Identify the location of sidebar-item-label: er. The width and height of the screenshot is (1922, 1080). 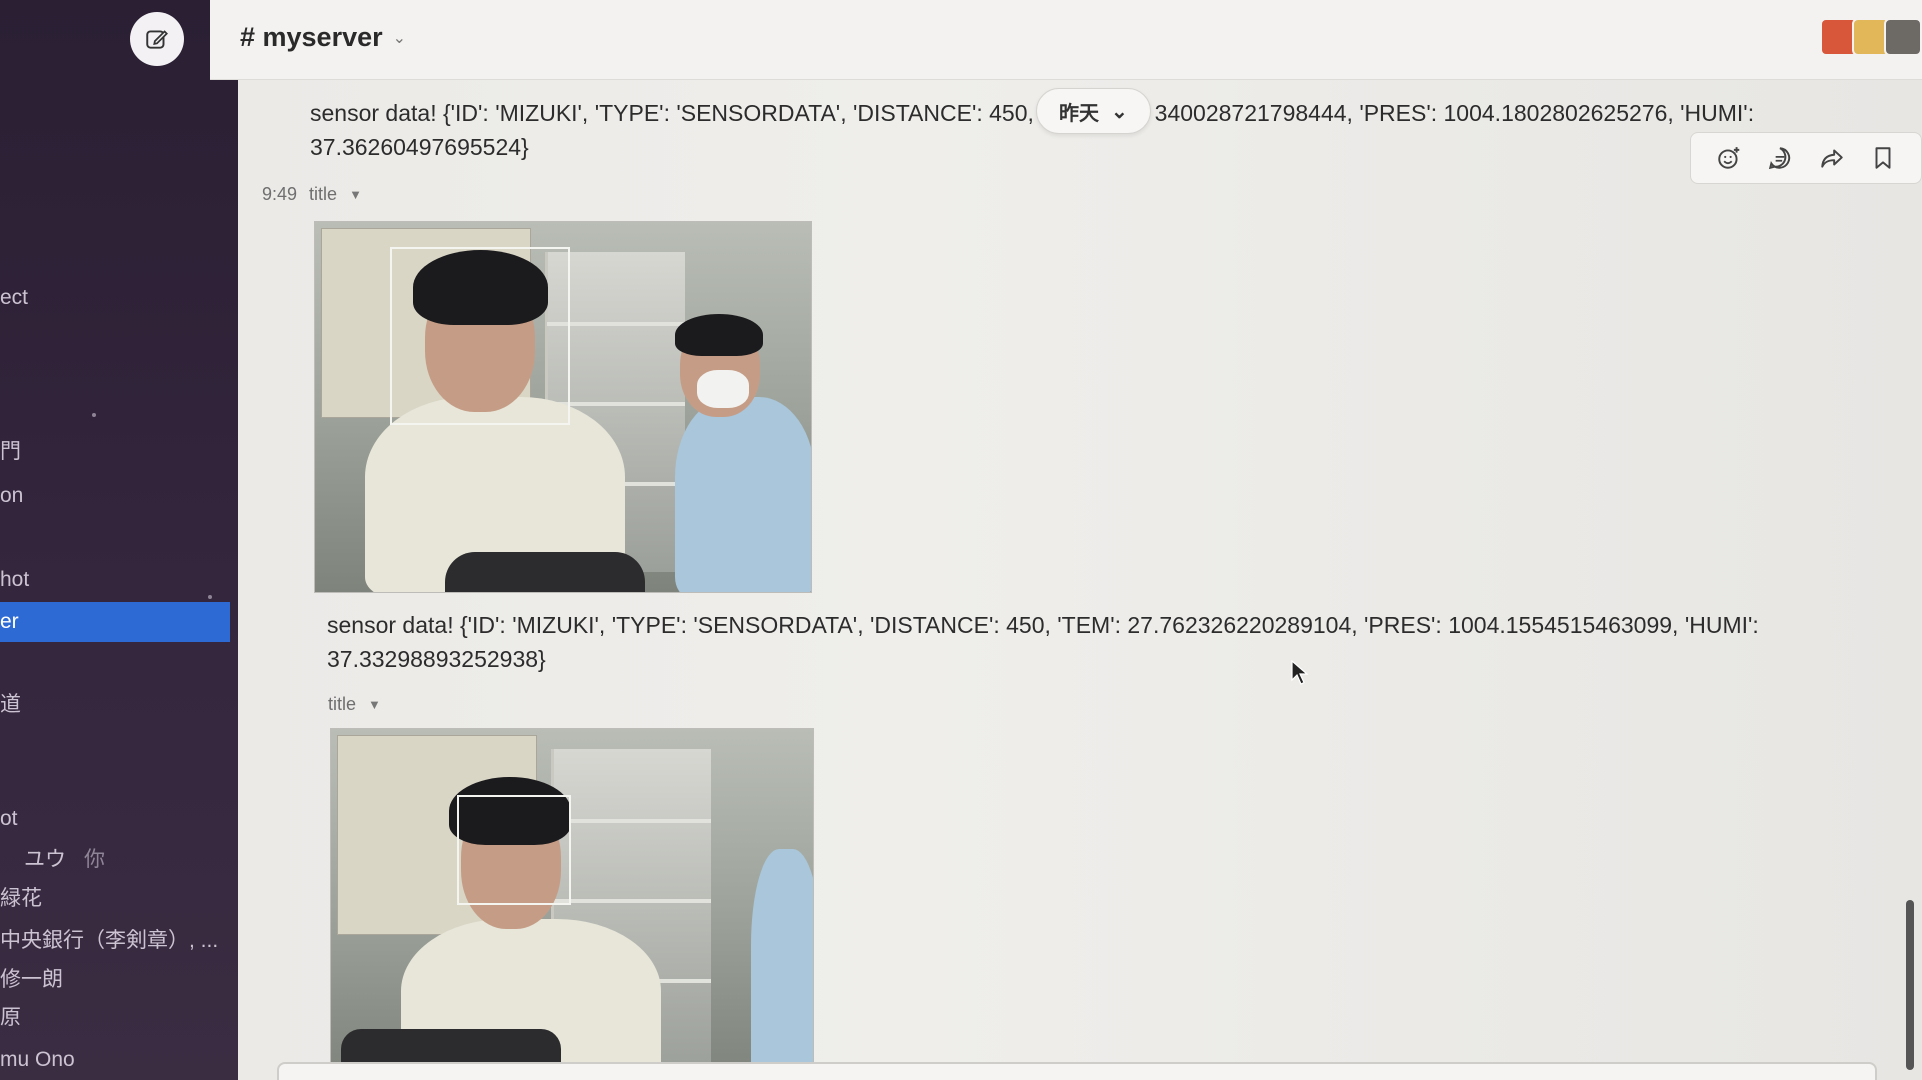
(9, 621).